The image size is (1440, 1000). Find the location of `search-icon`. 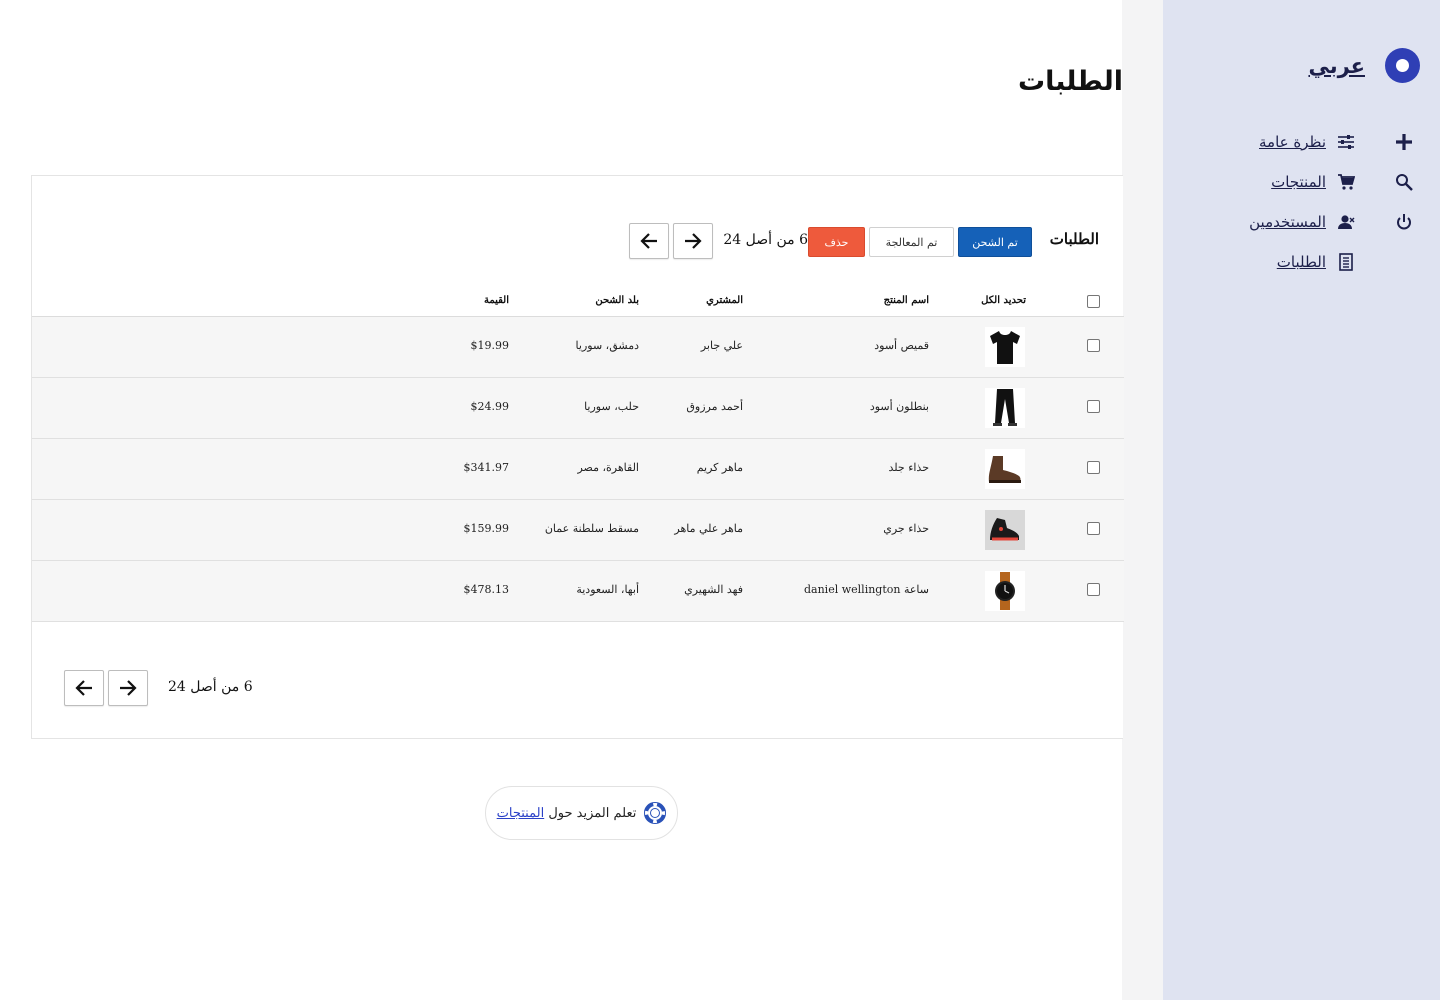

search-icon is located at coordinates (1404, 182).